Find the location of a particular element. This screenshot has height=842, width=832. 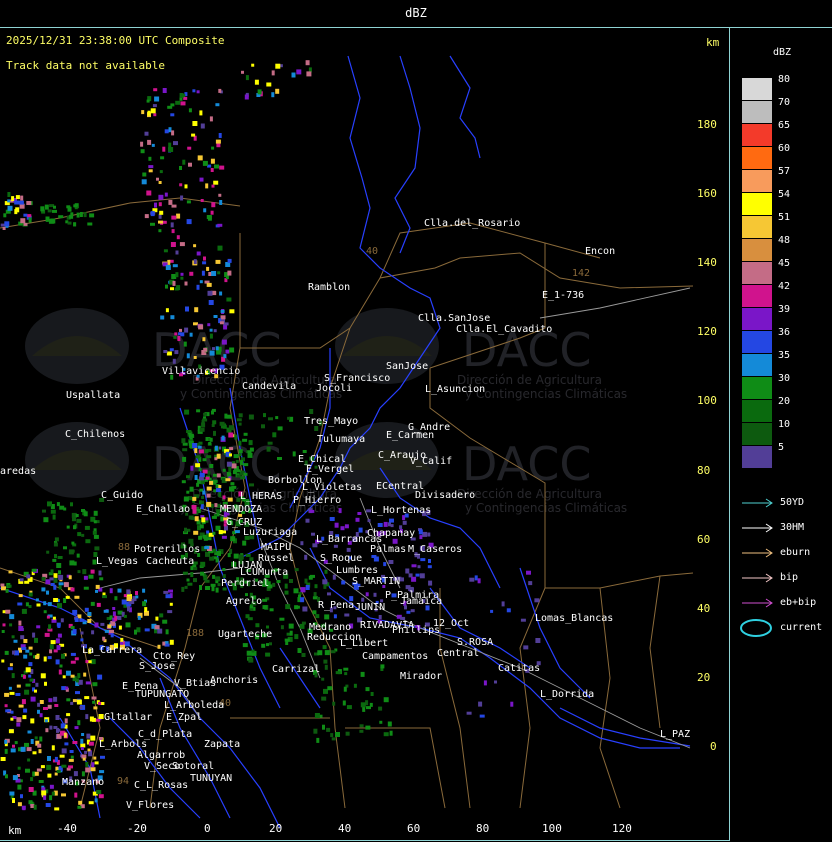

legend-title: dBZ is located at coordinates (782, 52).